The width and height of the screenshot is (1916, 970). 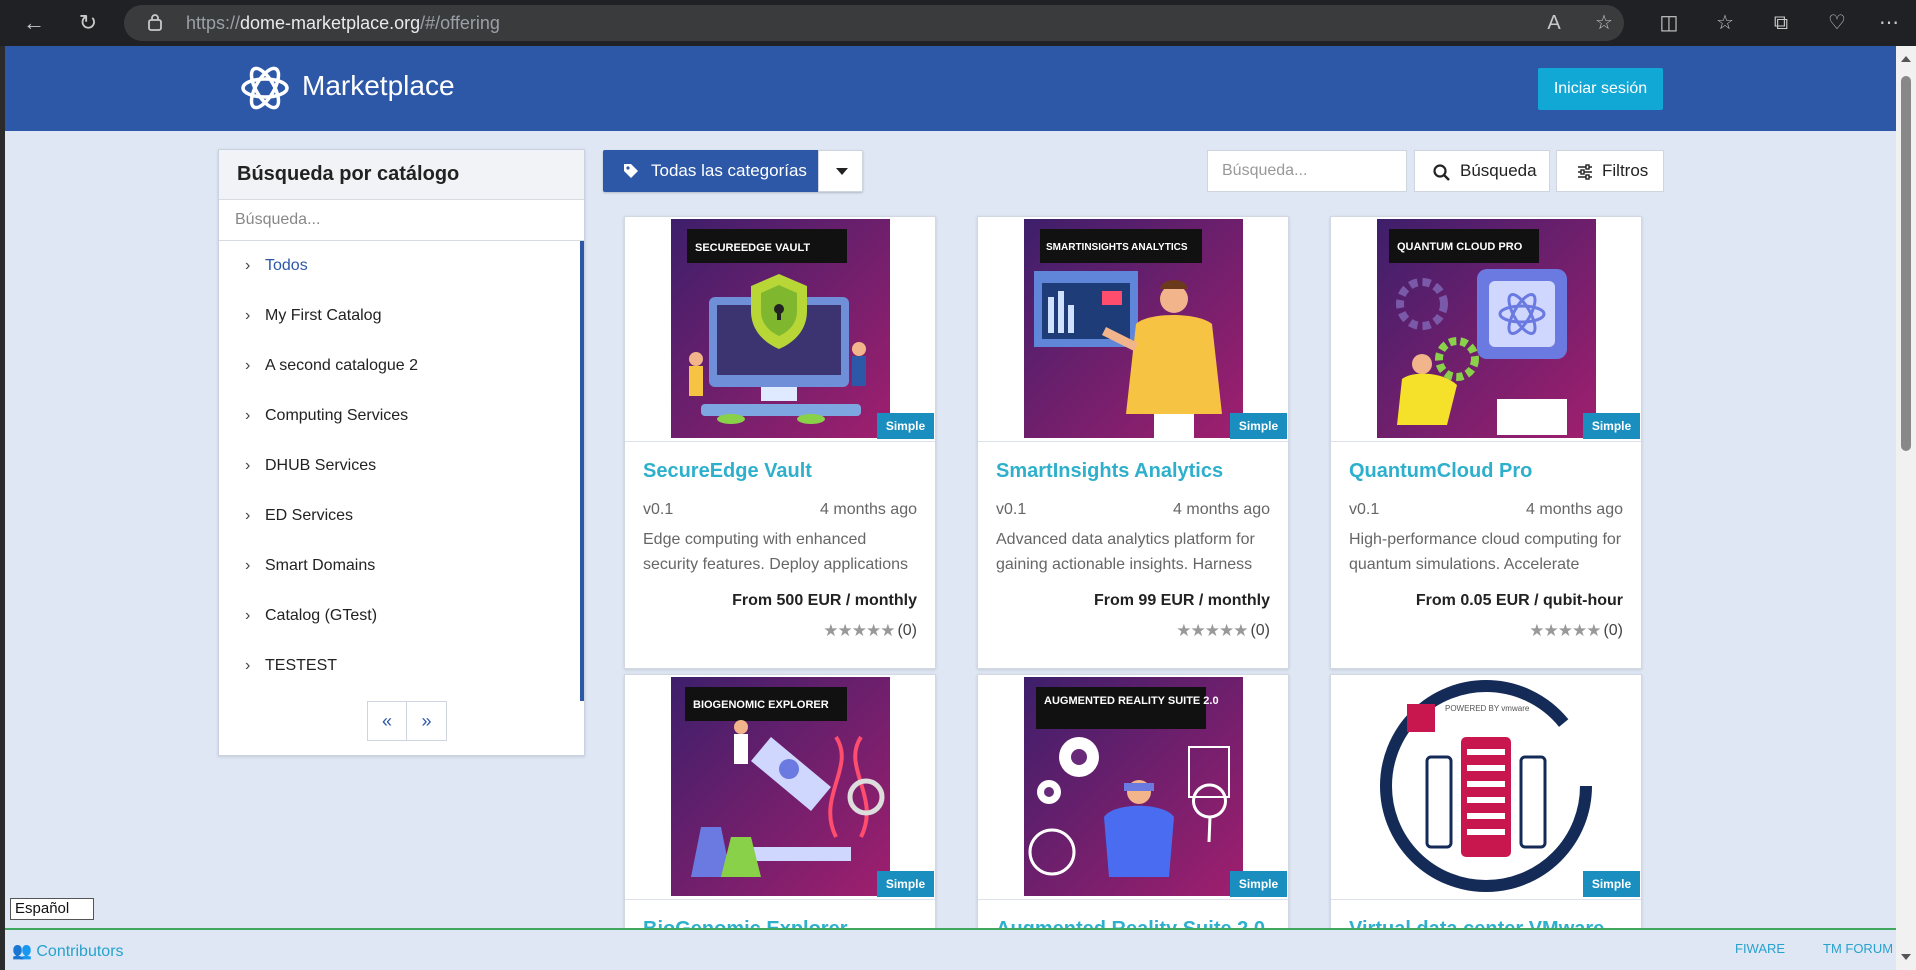 What do you see at coordinates (68, 951) in the screenshot?
I see `contributors-link: 👥 Contributors` at bounding box center [68, 951].